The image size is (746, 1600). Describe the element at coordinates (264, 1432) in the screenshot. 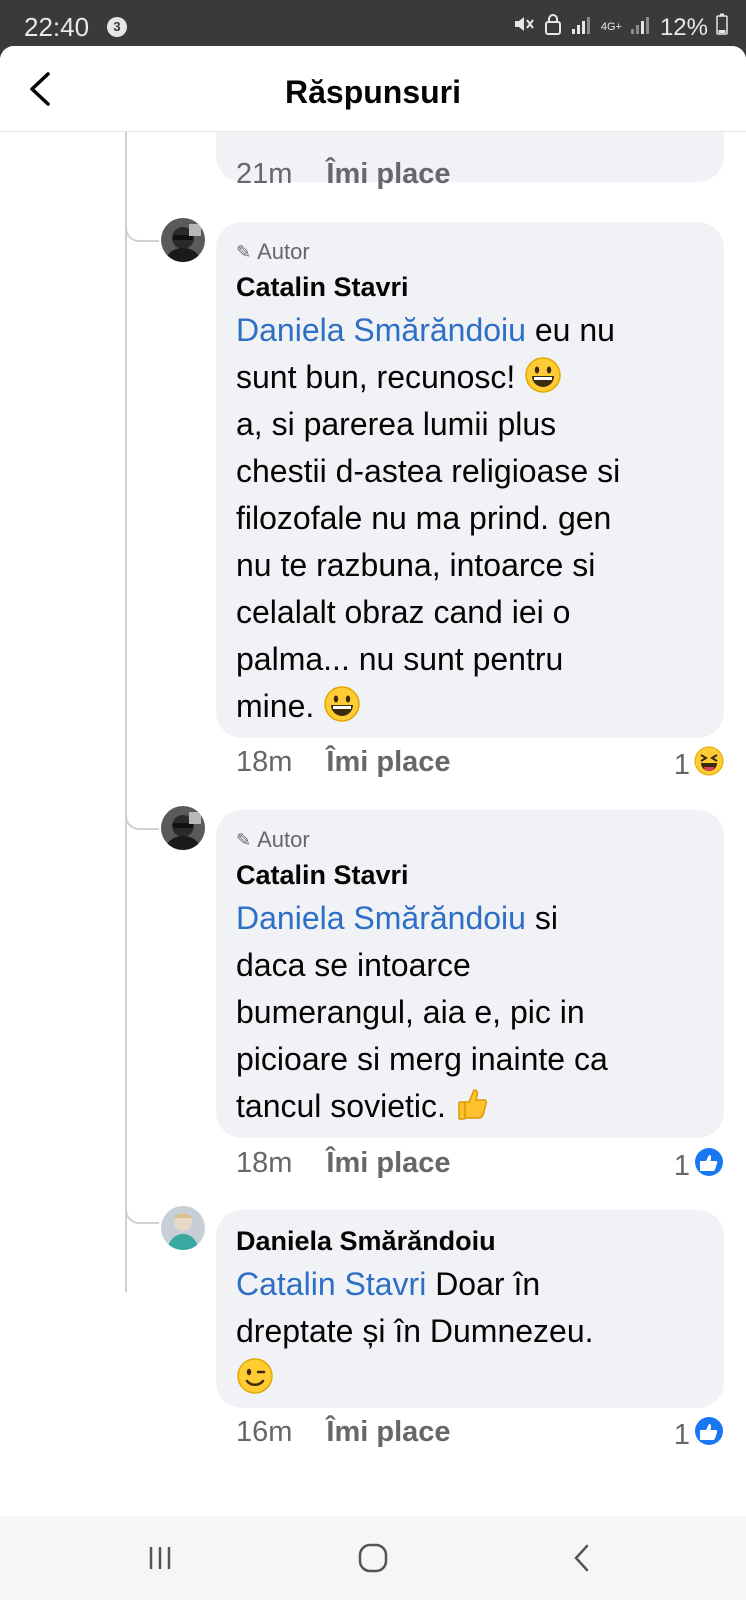

I see `comment-time: 16m` at that location.